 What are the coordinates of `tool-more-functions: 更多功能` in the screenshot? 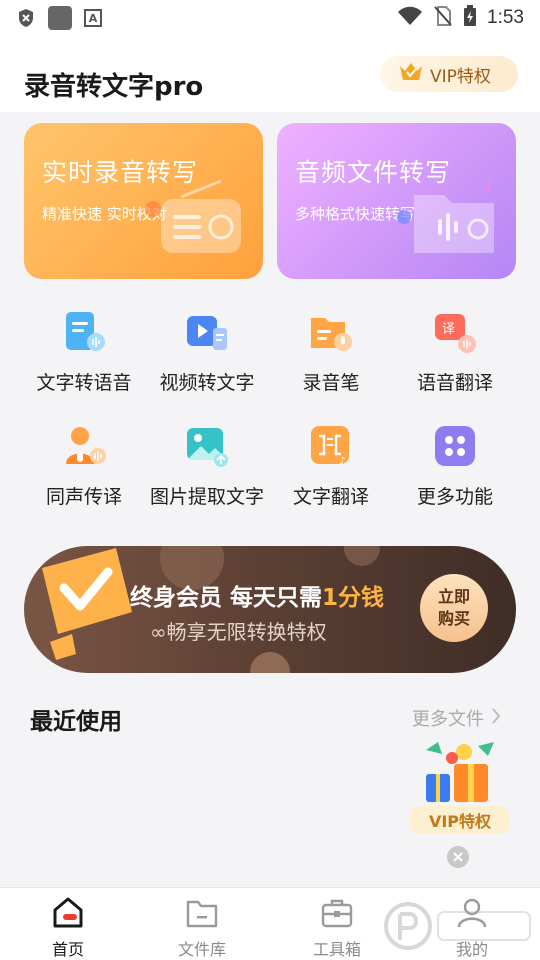 It's located at (455, 466).